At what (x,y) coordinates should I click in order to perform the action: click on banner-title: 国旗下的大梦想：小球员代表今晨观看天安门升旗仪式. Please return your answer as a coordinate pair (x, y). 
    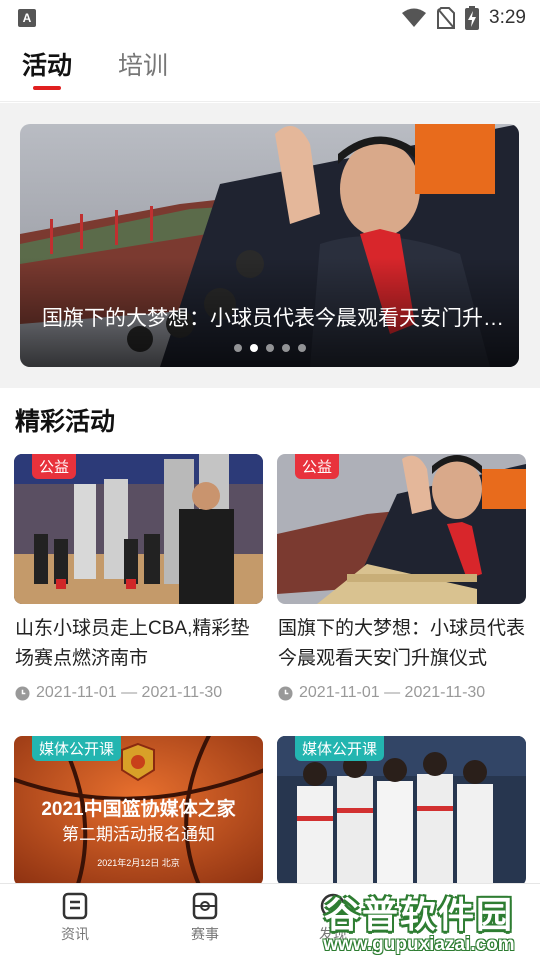
    Looking at the image, I should click on (277, 318).